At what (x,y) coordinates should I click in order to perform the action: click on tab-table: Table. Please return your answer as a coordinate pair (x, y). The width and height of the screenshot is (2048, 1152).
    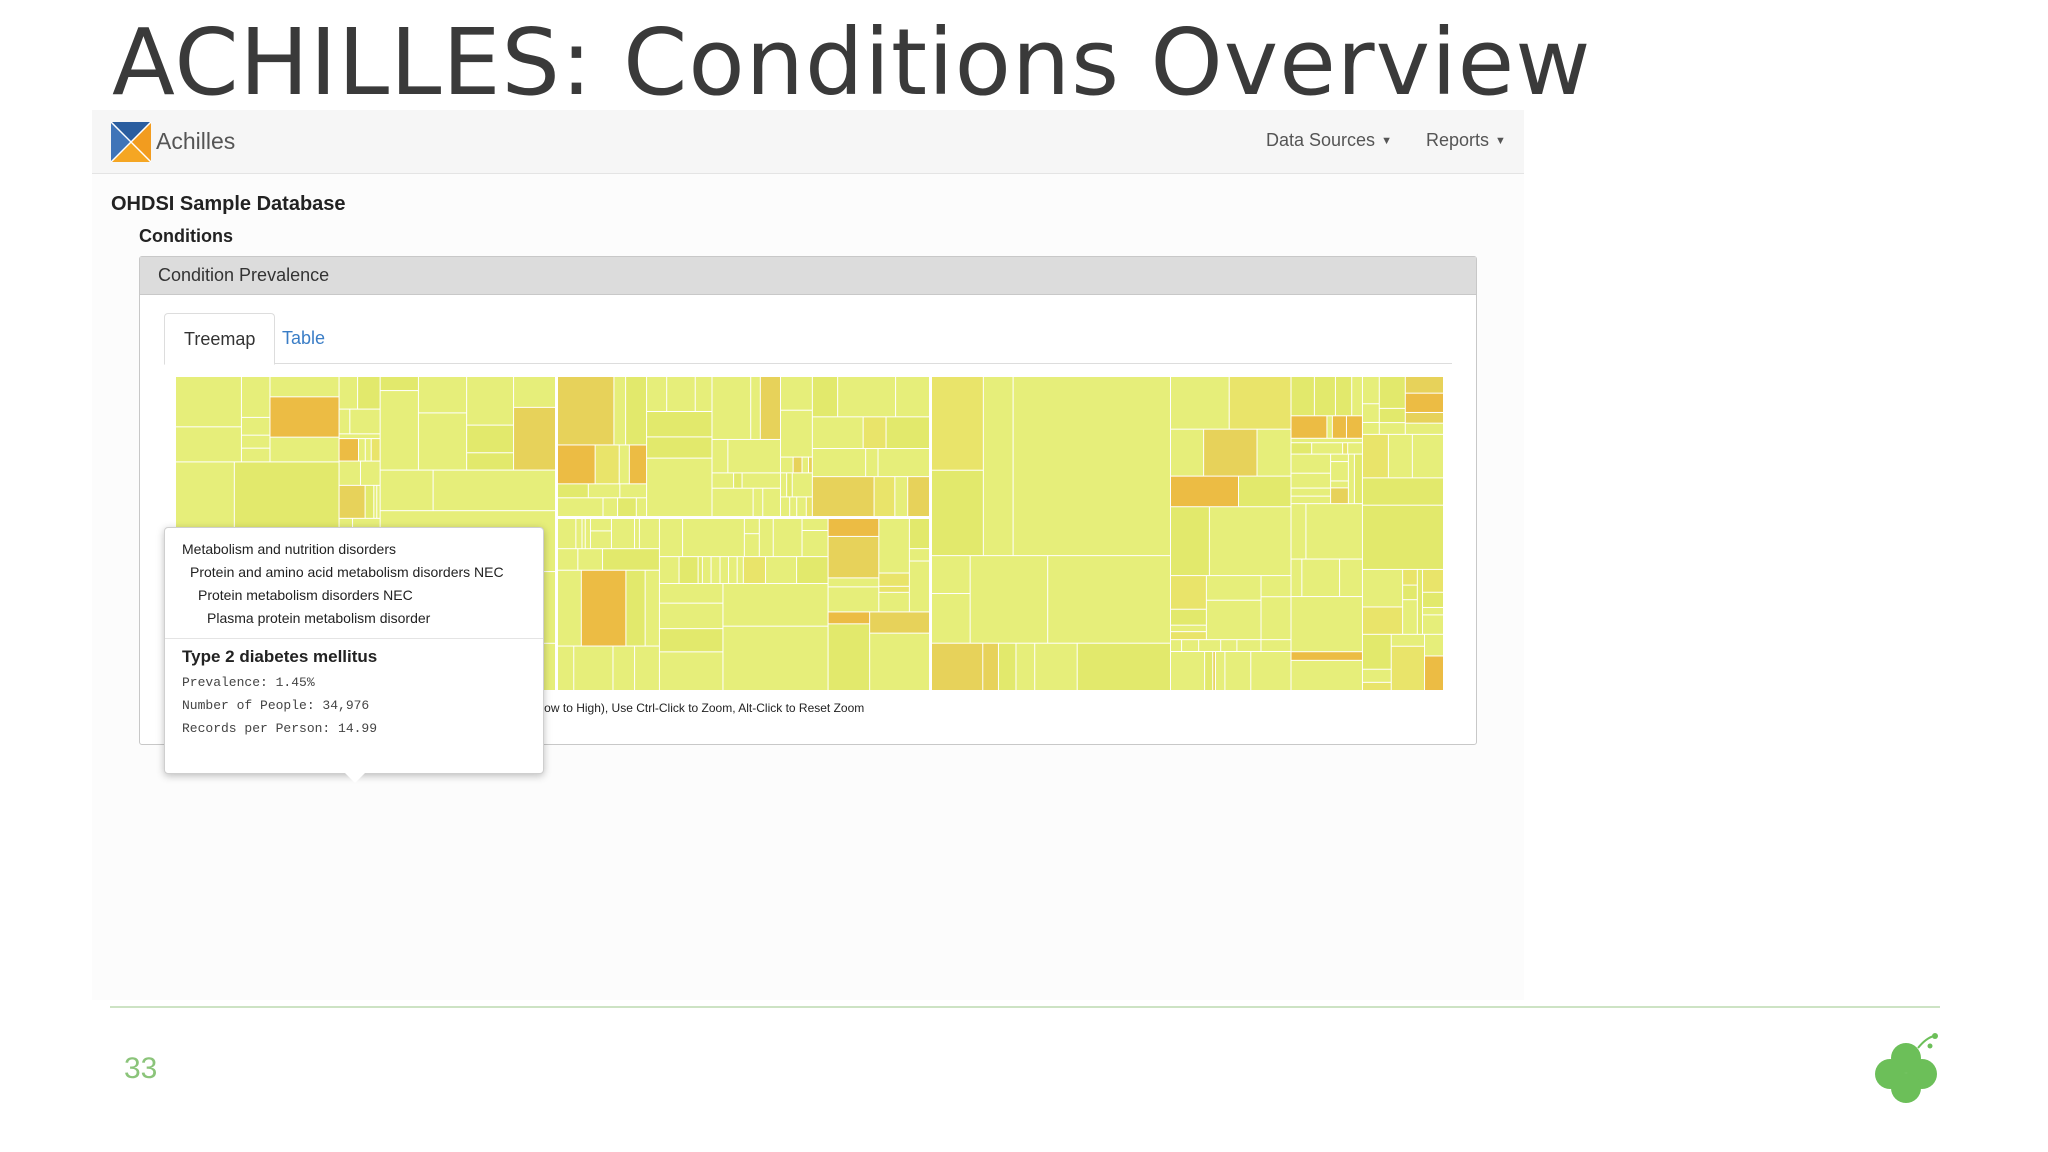
    Looking at the image, I should click on (303, 338).